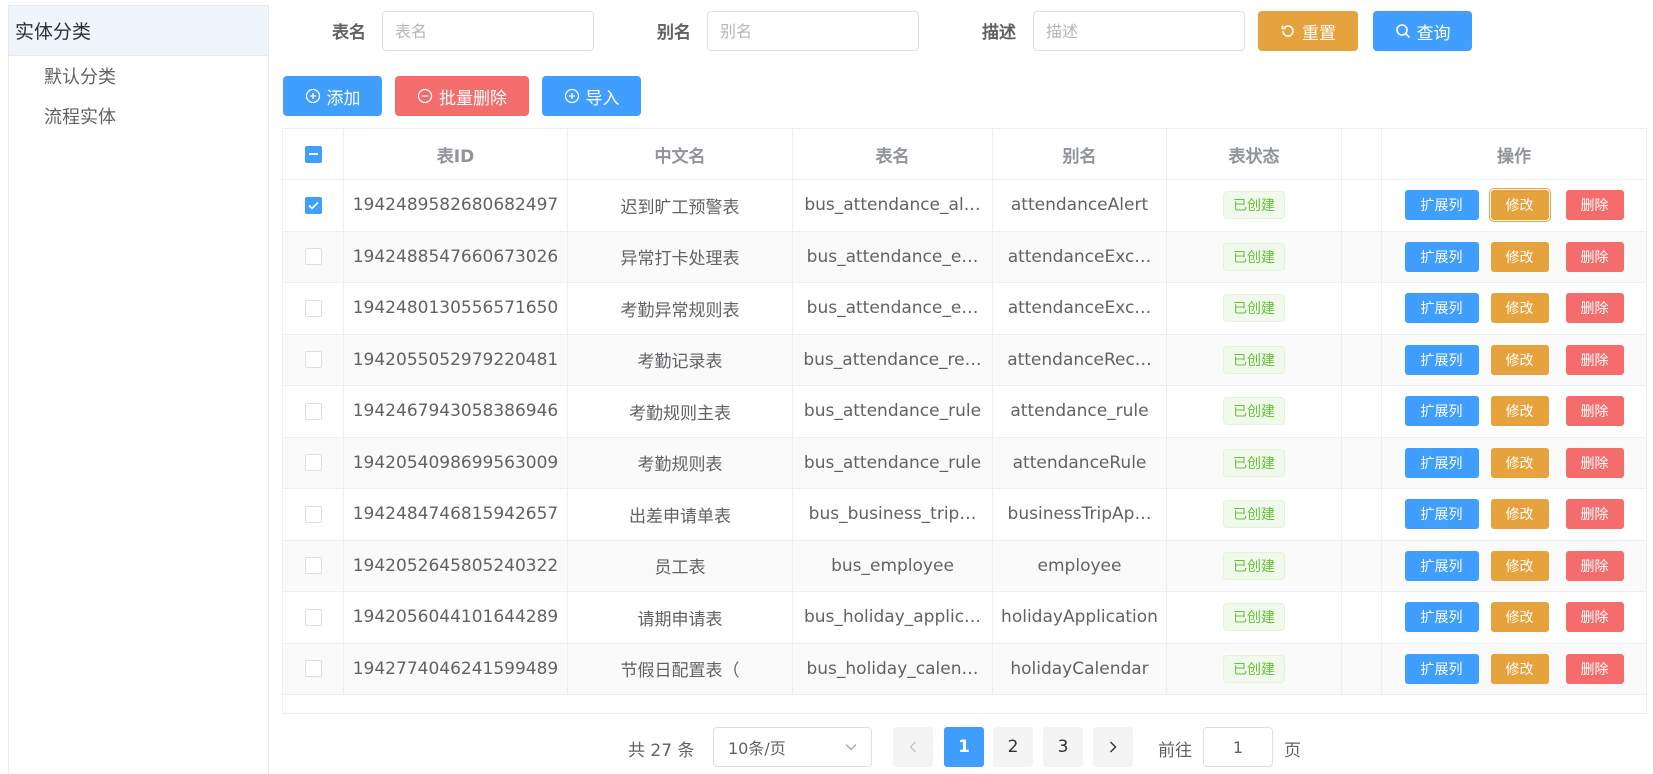 The height and width of the screenshot is (774, 1653). I want to click on import-button: 导入, so click(591, 96).